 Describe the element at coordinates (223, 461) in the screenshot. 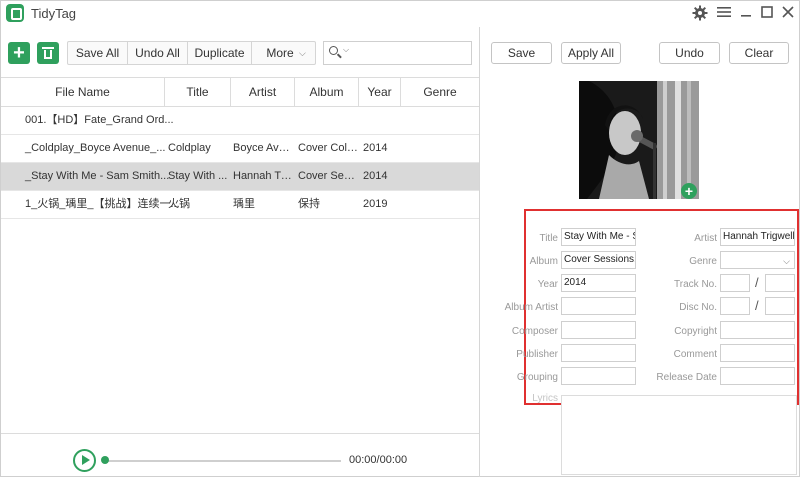

I see `progress-bar` at that location.